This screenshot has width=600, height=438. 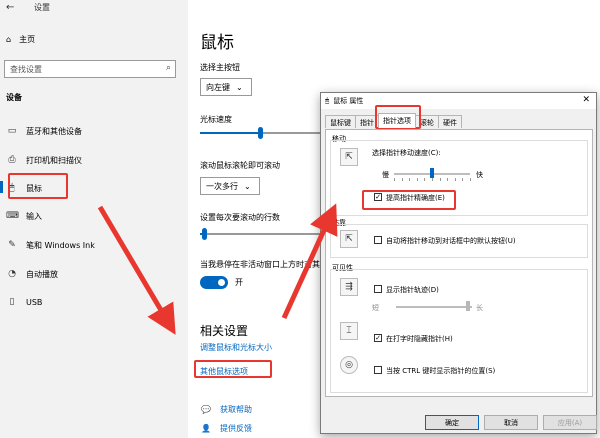 I want to click on sidebar-item-autoplay: ◔ 自动播放, so click(x=32, y=274).